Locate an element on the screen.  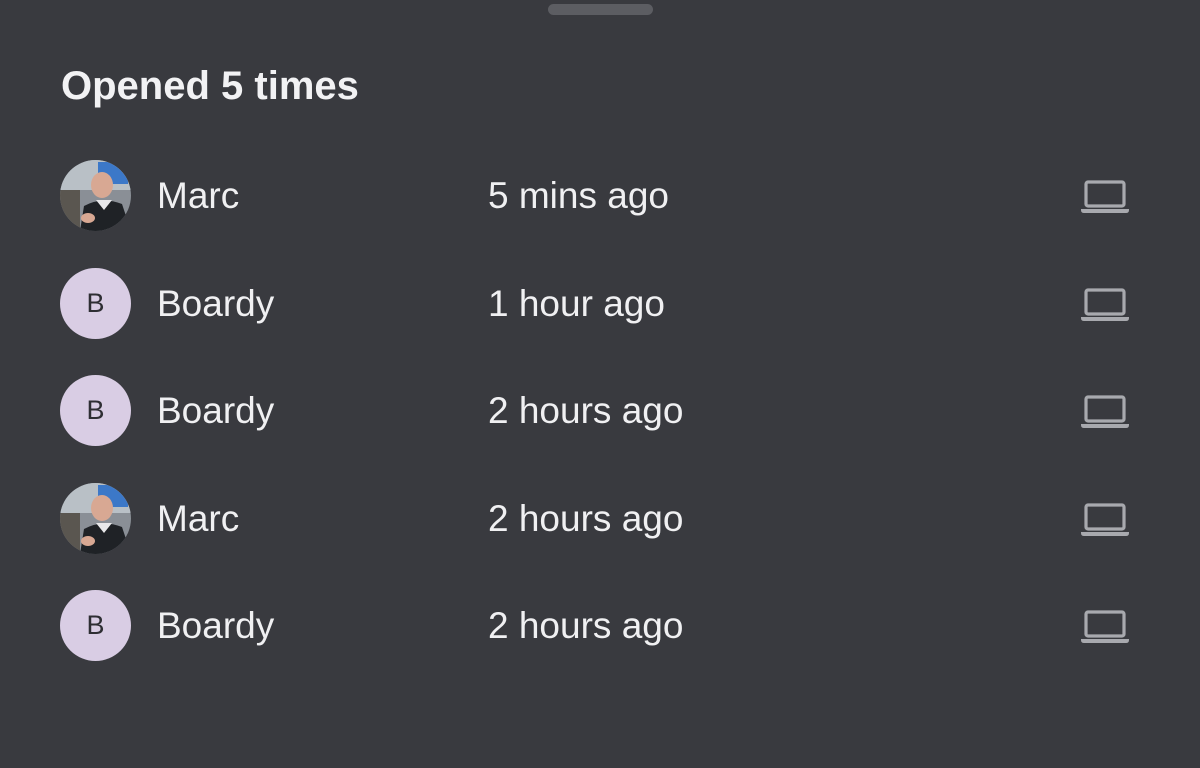
open-time: 1 hour ago is located at coordinates (576, 303).